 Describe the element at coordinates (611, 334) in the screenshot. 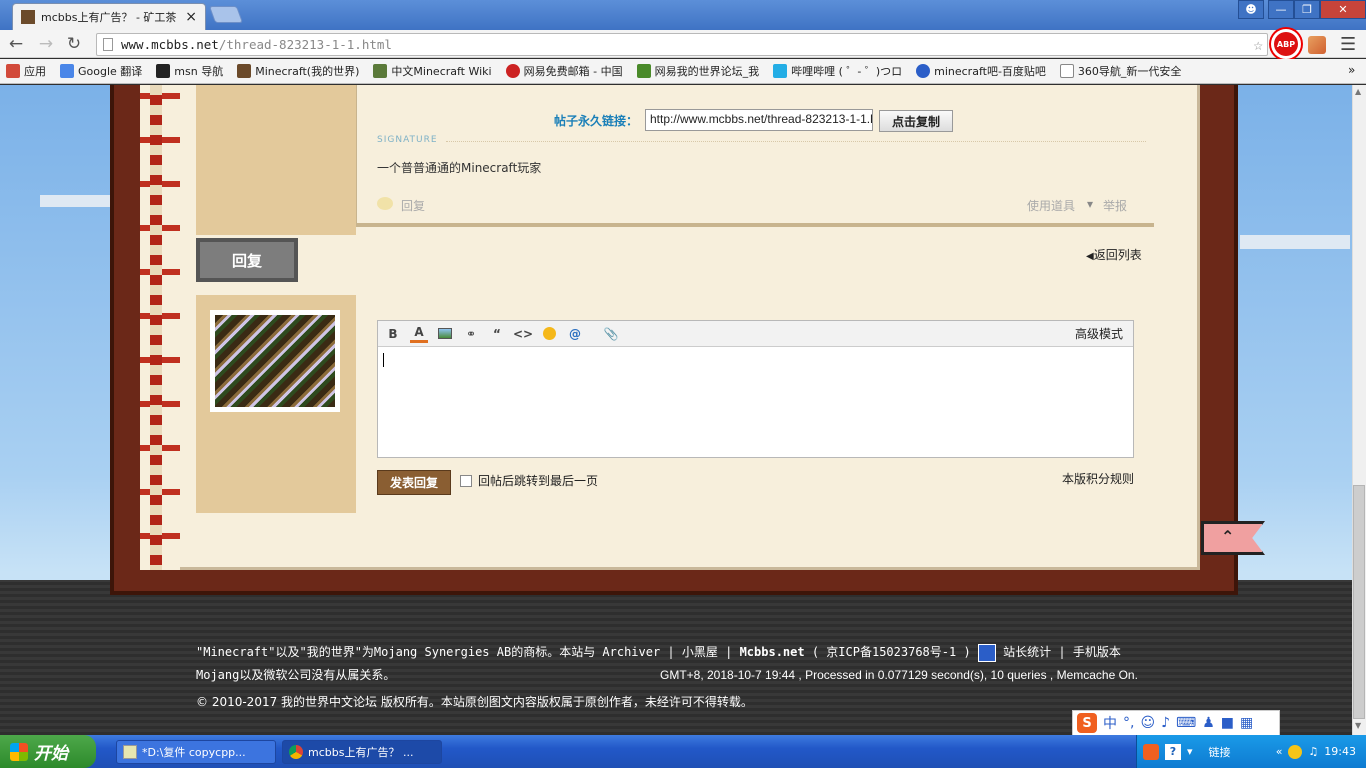

I see `attachment-icon: 📎` at that location.